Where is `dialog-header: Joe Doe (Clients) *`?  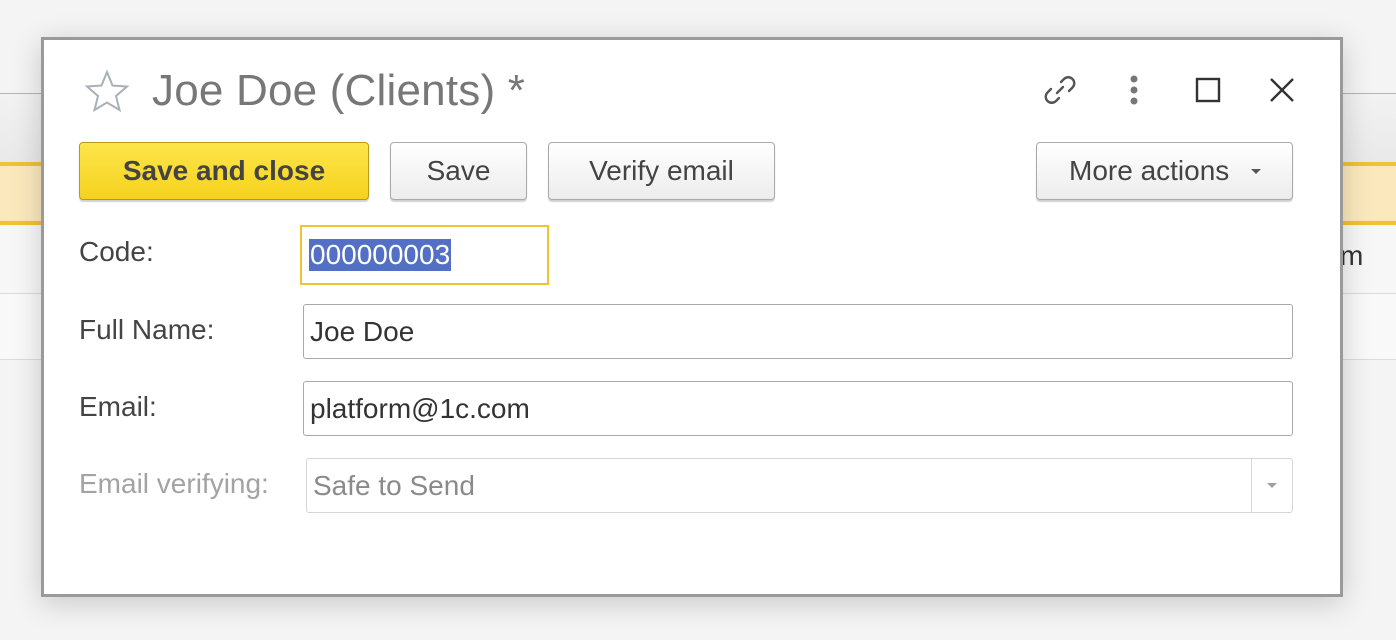 dialog-header: Joe Doe (Clients) * is located at coordinates (304, 91).